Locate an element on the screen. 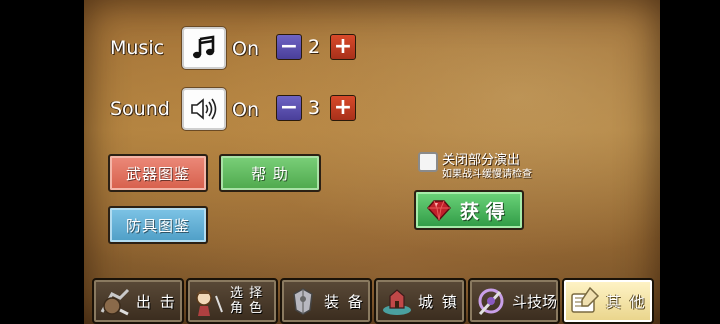  nav-character-select-label: 选 择角 色 is located at coordinates (246, 301).